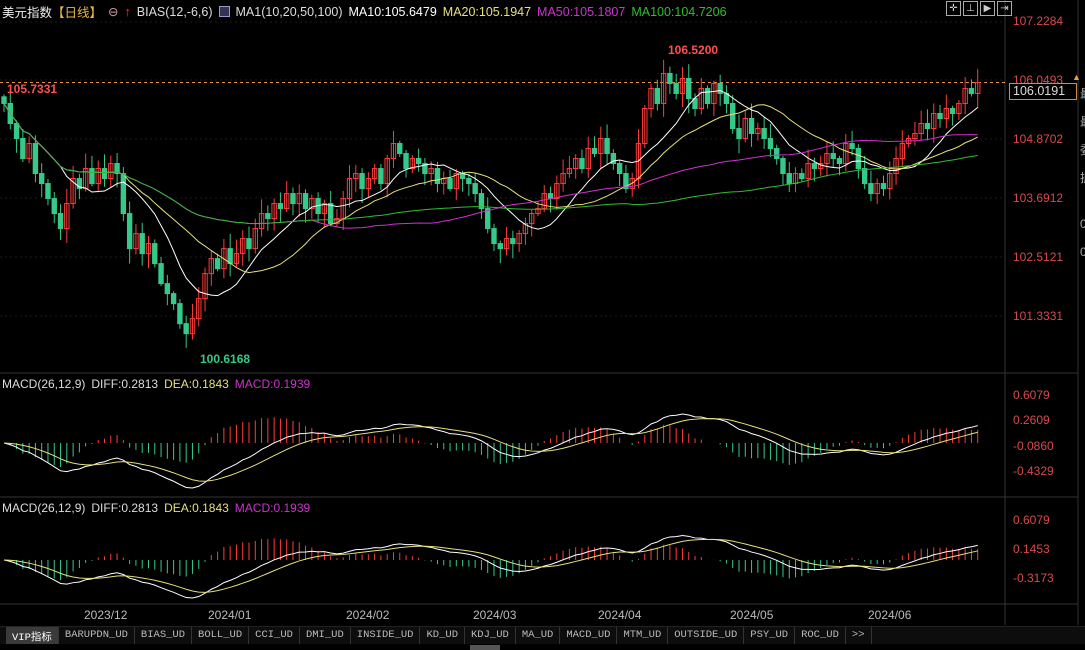  What do you see at coordinates (581, 11) in the screenshot?
I see `ma50-value: MA50:105.1807` at bounding box center [581, 11].